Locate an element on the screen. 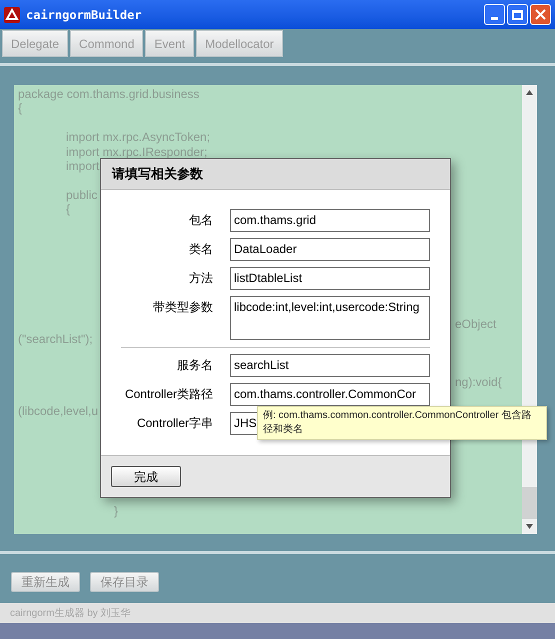  input-field: searchList is located at coordinates (330, 365).